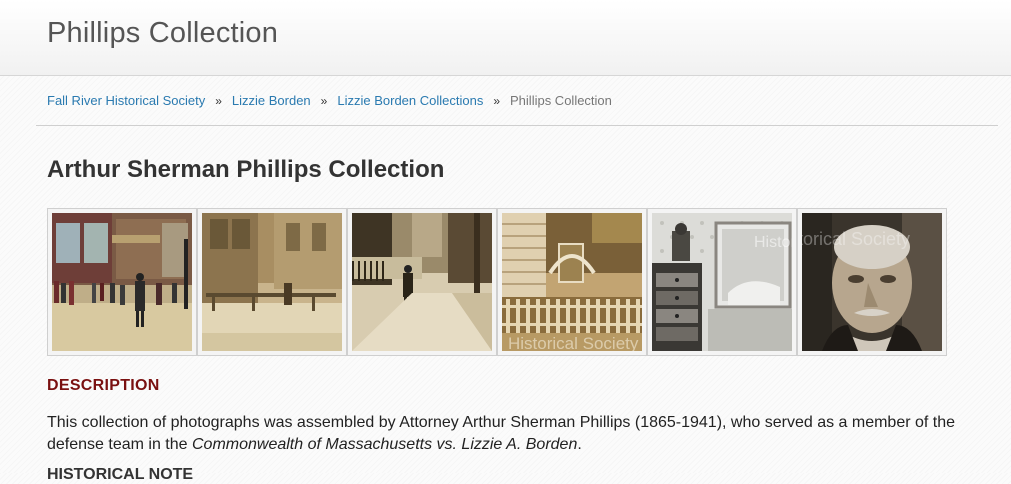 This screenshot has height=484, width=1011. Describe the element at coordinates (103, 385) in the screenshot. I see `description-heading: DESCRIPTION` at that location.